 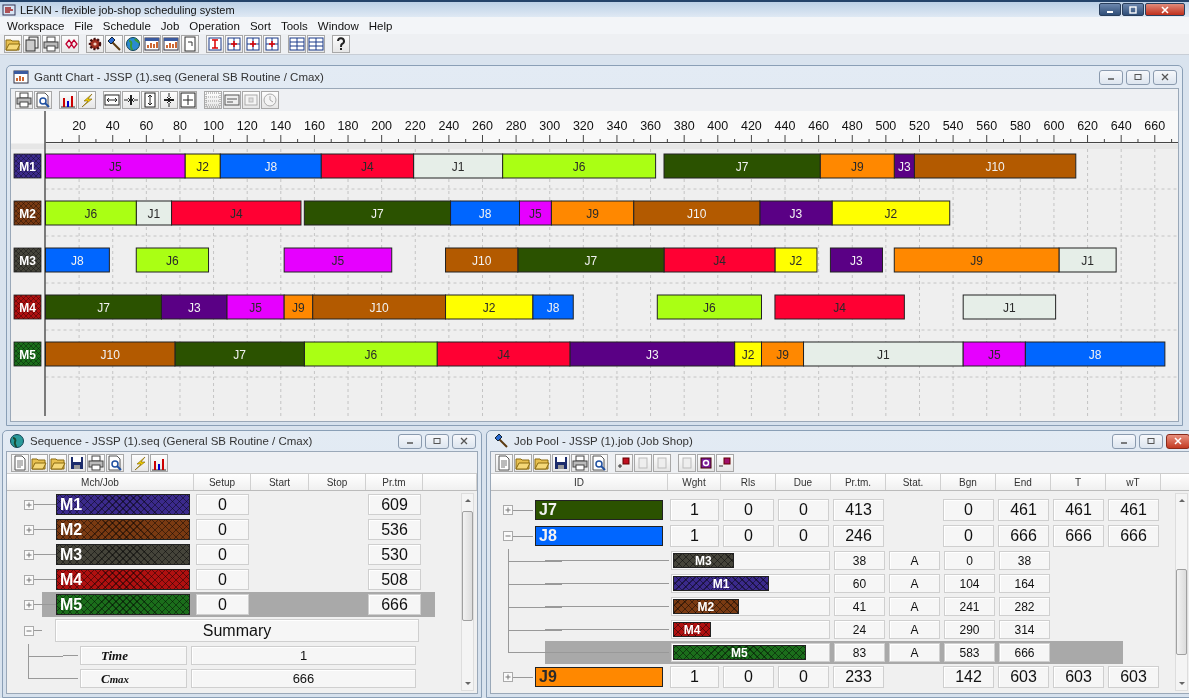 What do you see at coordinates (694, 482) in the screenshot?
I see `column-header: Wght` at bounding box center [694, 482].